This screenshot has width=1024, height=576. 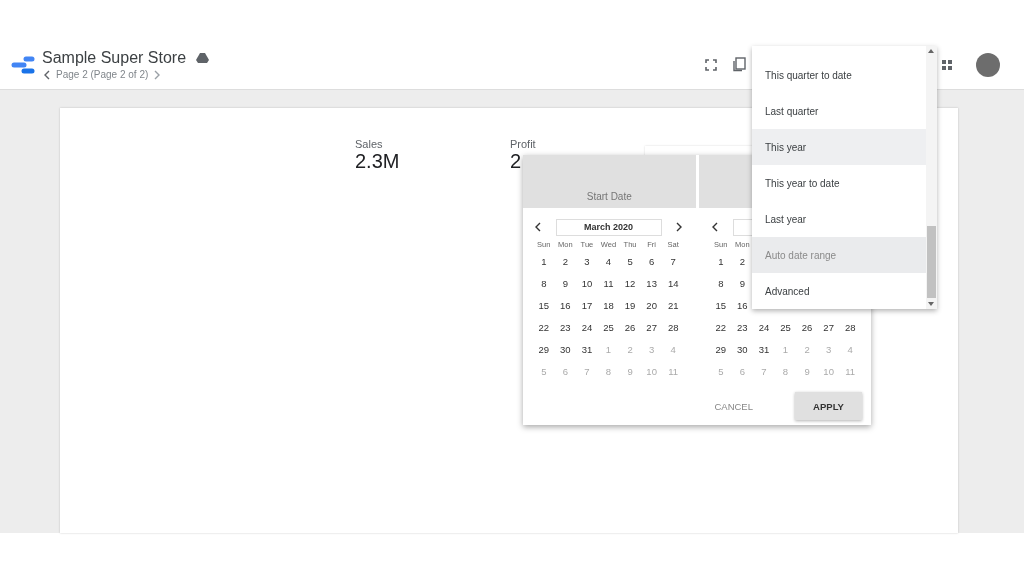 What do you see at coordinates (630, 307) in the screenshot?
I see `calendar-day: 19` at bounding box center [630, 307].